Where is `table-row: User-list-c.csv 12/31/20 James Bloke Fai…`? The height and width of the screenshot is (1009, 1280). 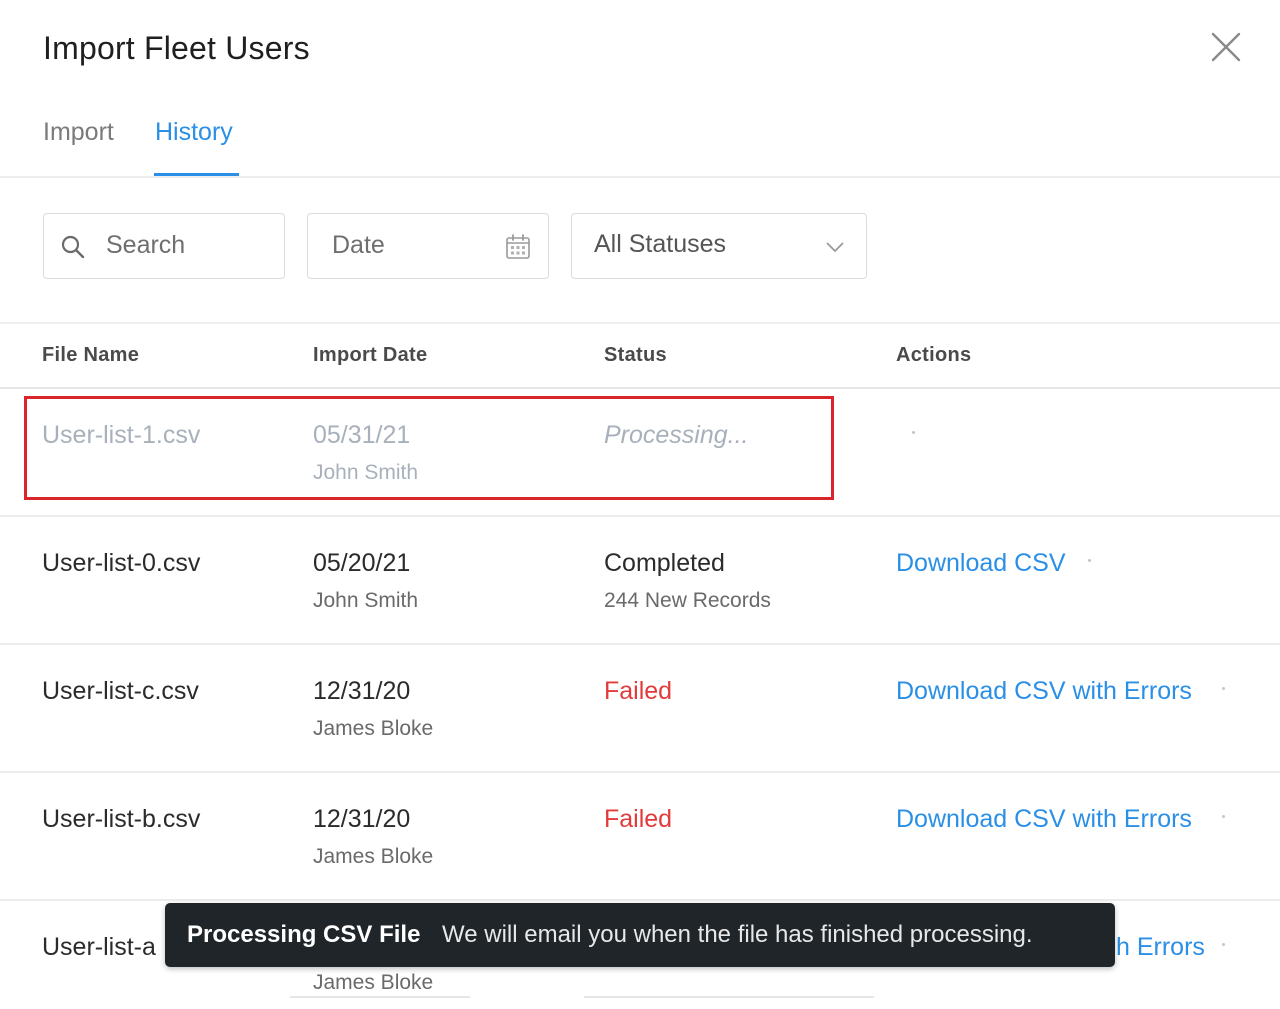
table-row: User-list-c.csv 12/31/20 James Bloke Fai… is located at coordinates (640, 709).